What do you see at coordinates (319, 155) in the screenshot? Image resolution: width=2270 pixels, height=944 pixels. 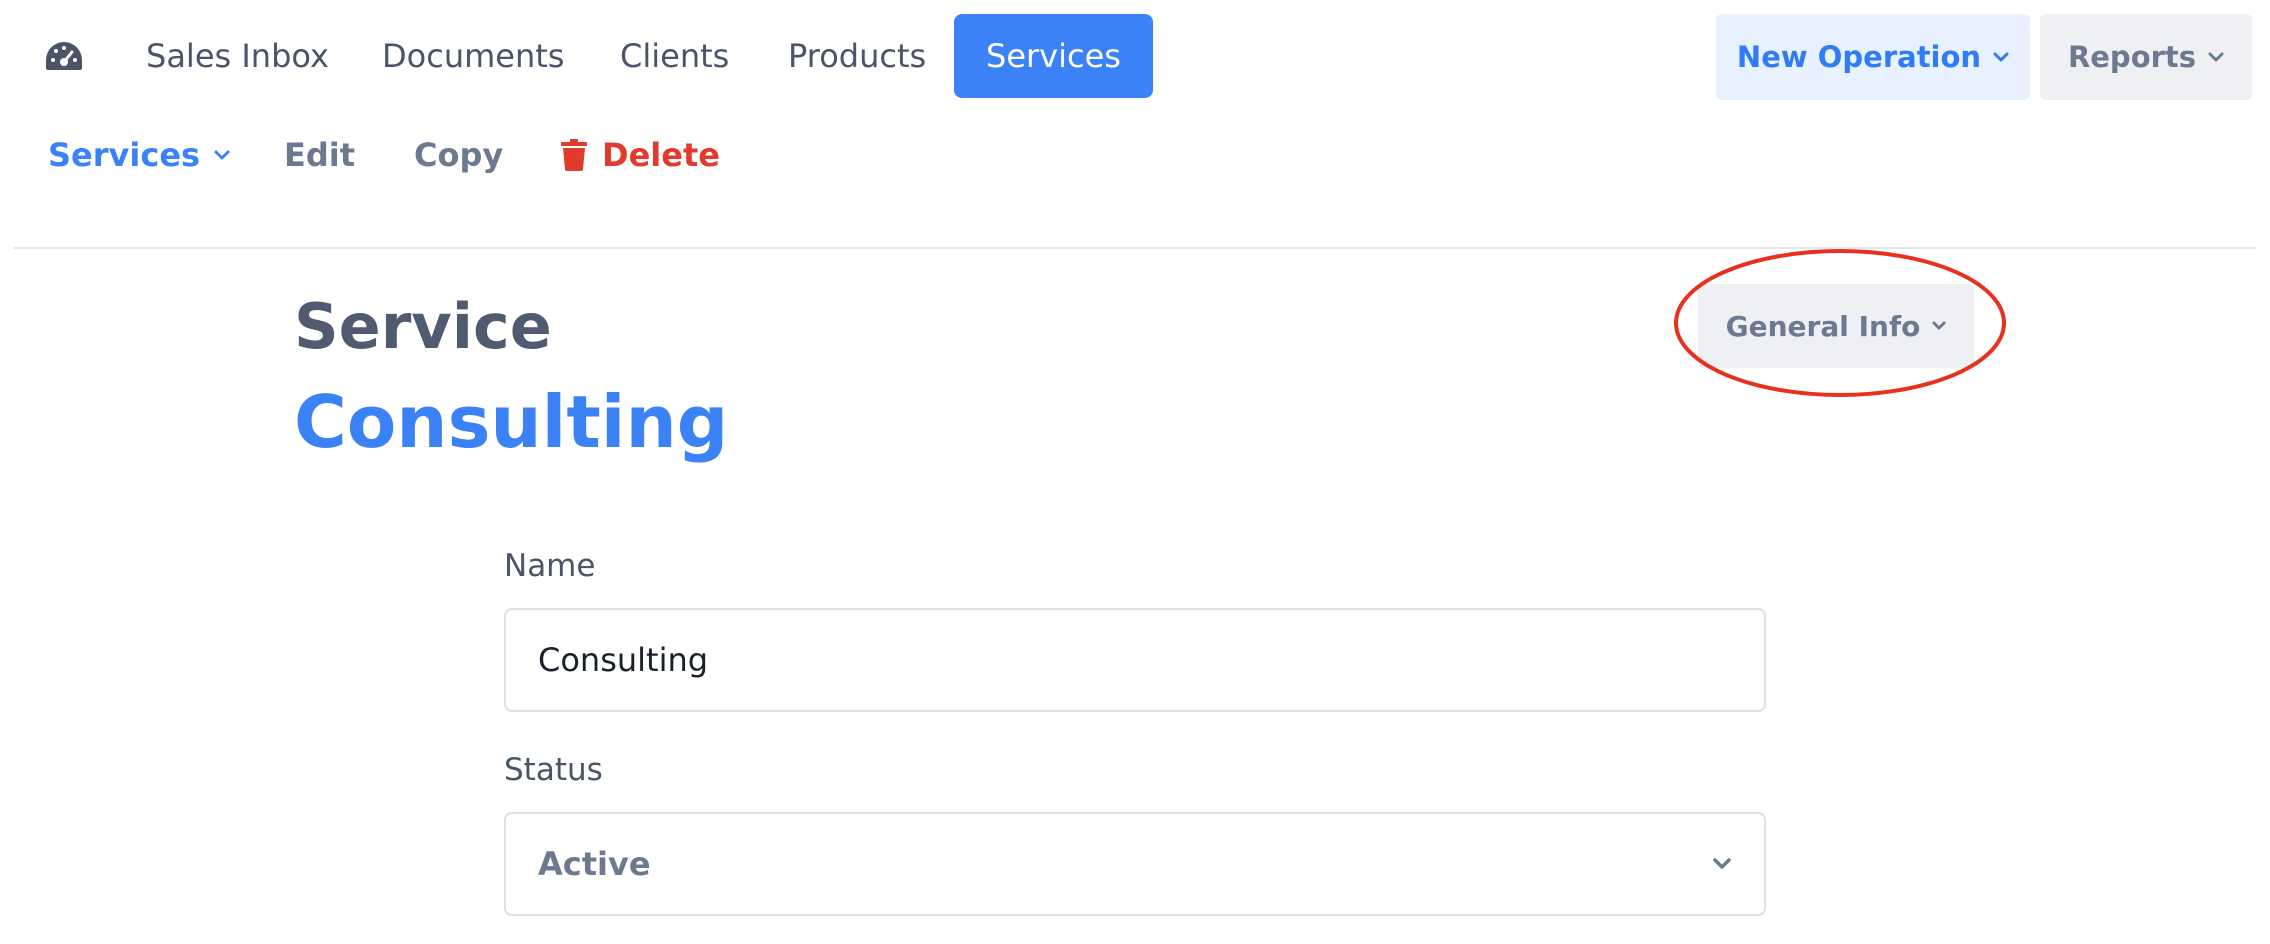 I see `edit-button: Edit` at bounding box center [319, 155].